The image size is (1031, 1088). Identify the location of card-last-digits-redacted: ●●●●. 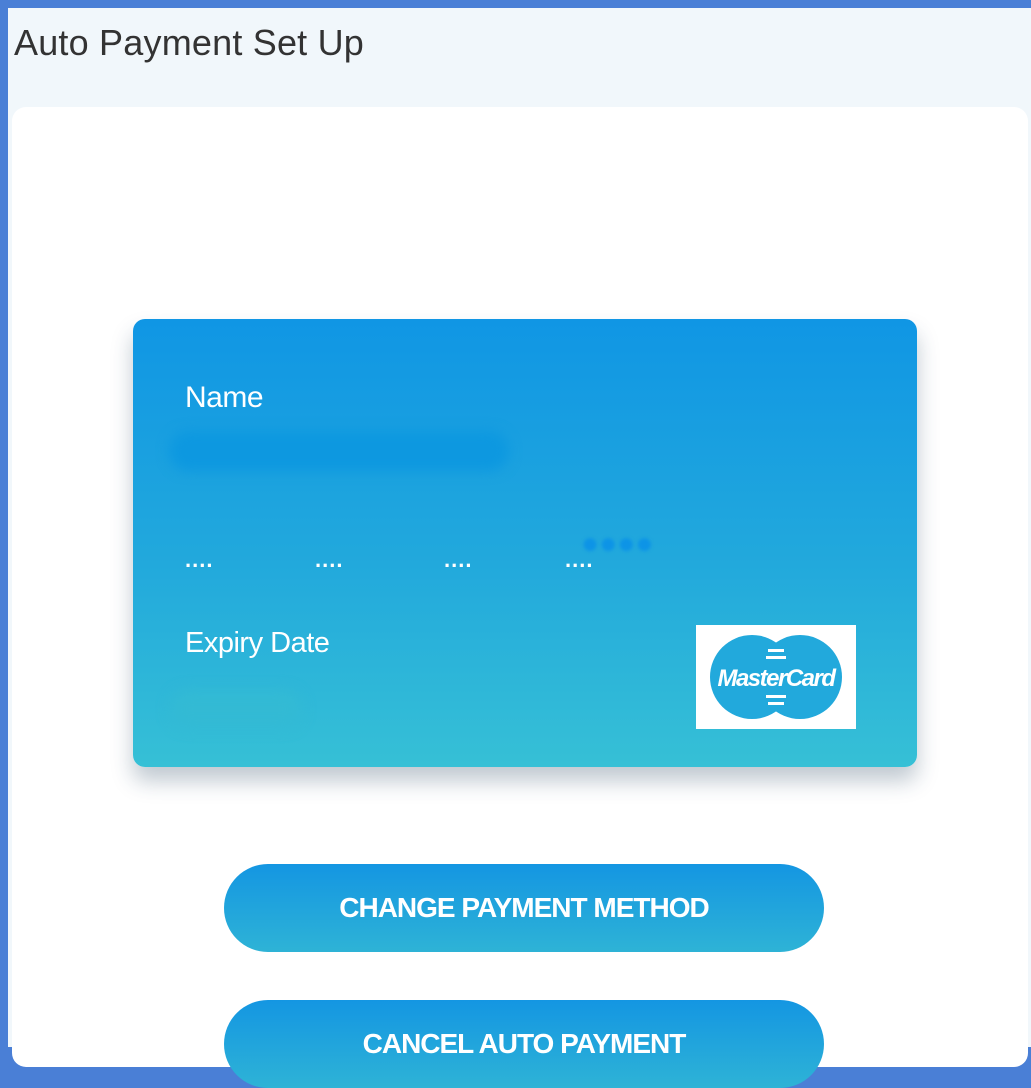
(617, 543).